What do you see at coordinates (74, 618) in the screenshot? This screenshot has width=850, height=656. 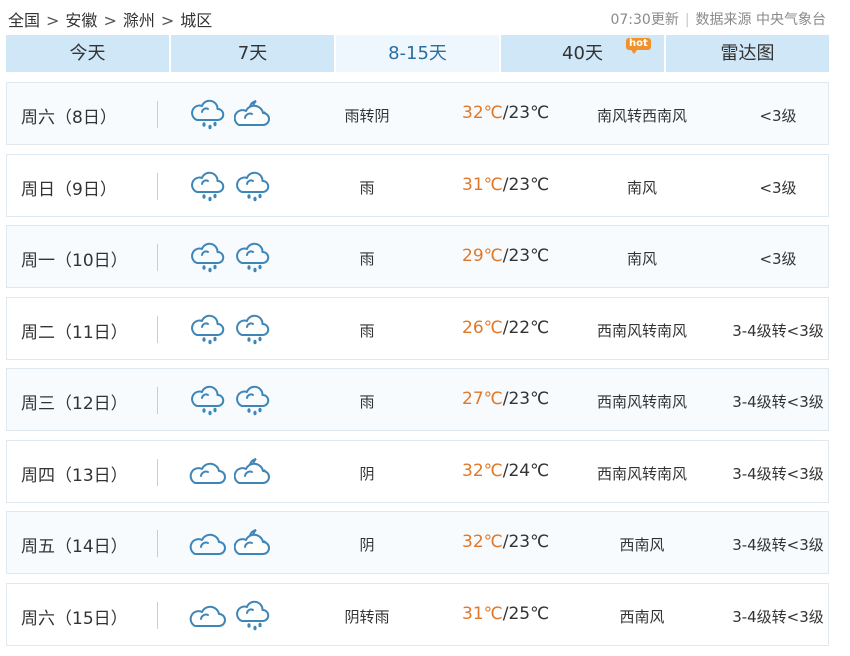 I see `day-label: 周六（15日）` at bounding box center [74, 618].